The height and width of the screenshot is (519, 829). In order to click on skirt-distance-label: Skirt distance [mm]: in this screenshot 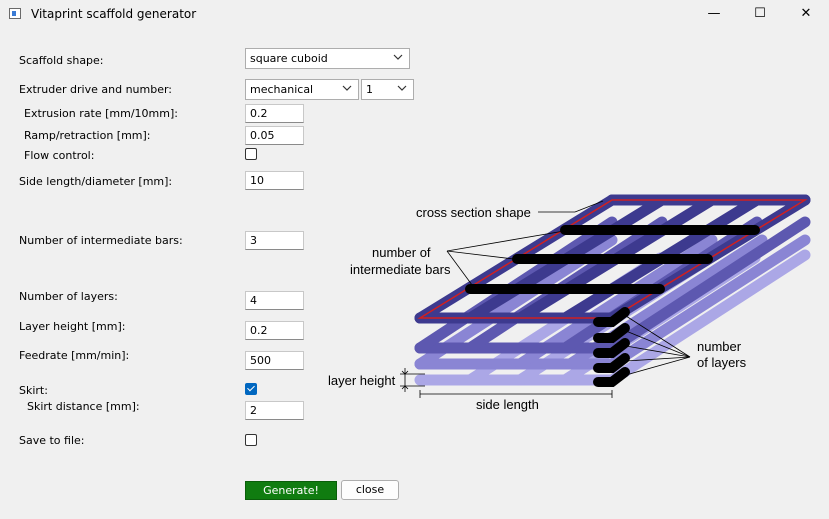, I will do `click(83, 406)`.